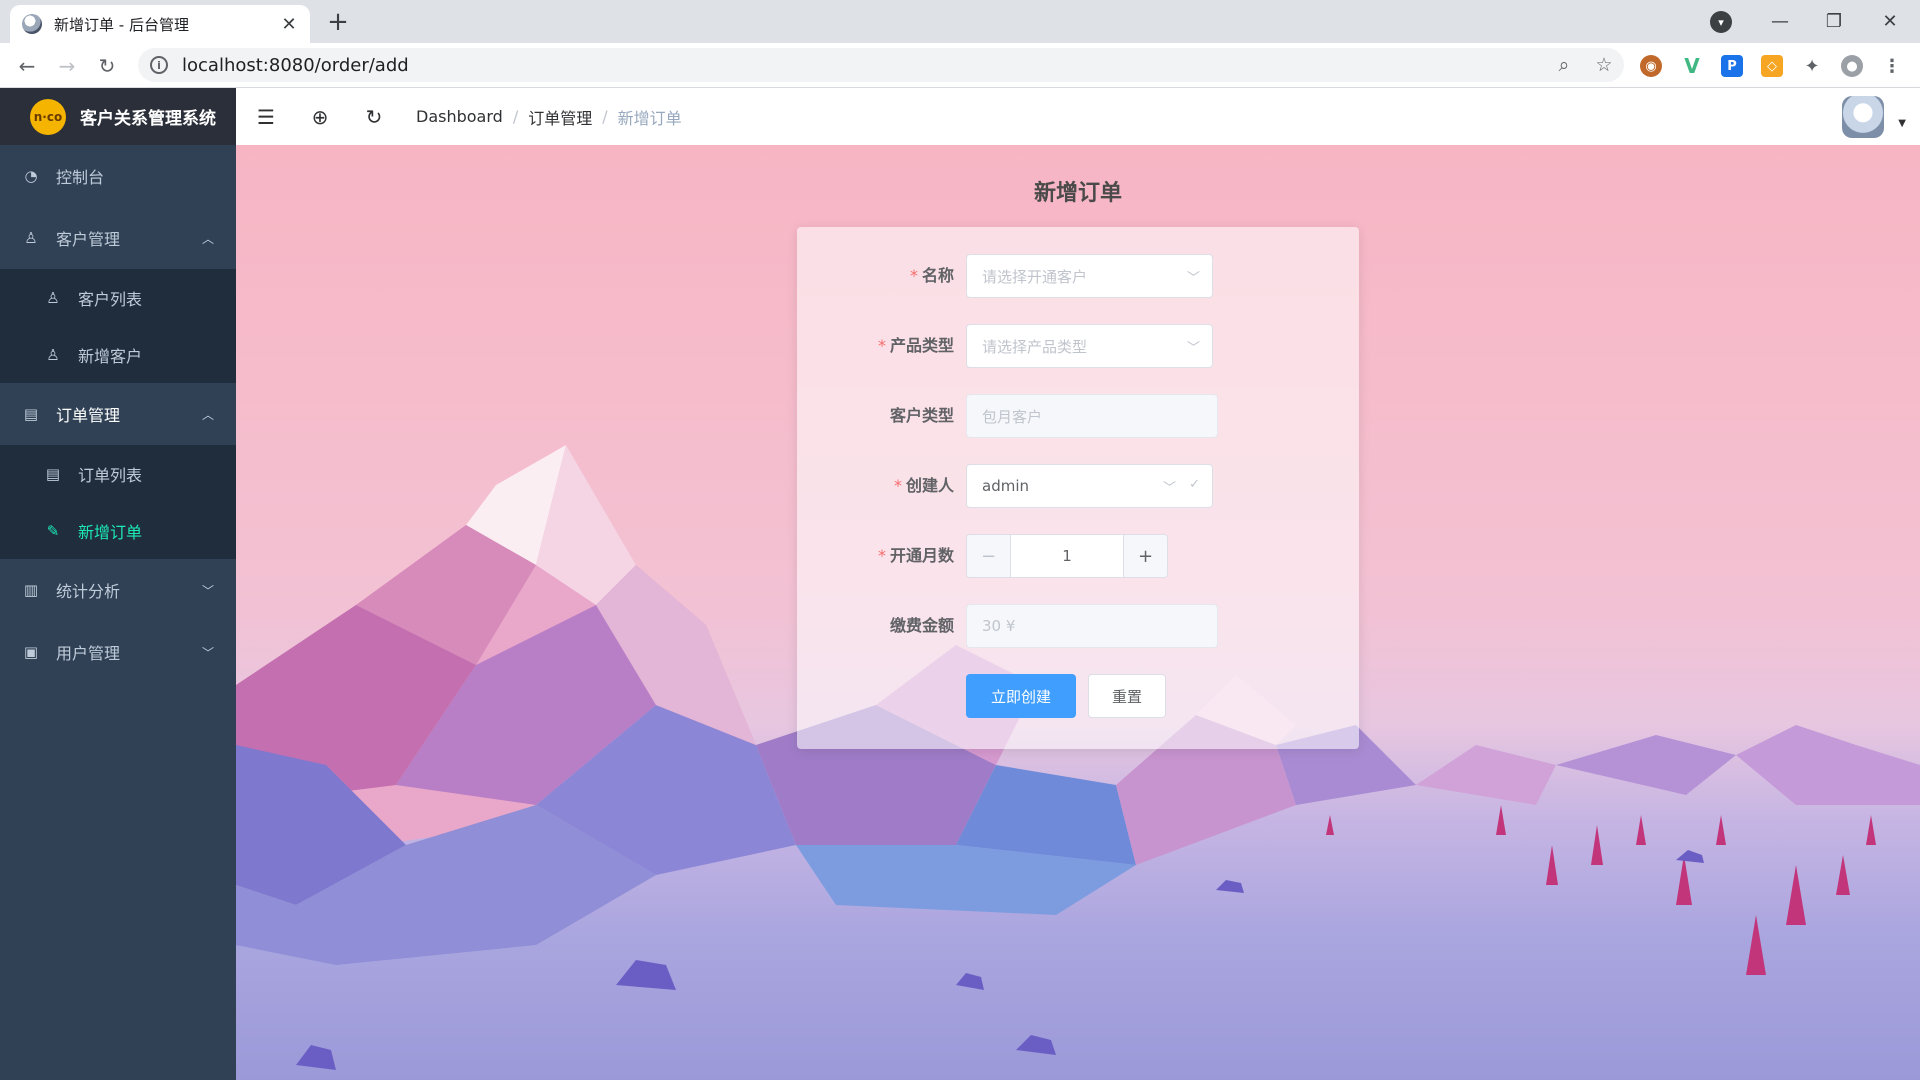 The width and height of the screenshot is (1920, 1080). I want to click on product-label: * 产品类型, so click(916, 346).